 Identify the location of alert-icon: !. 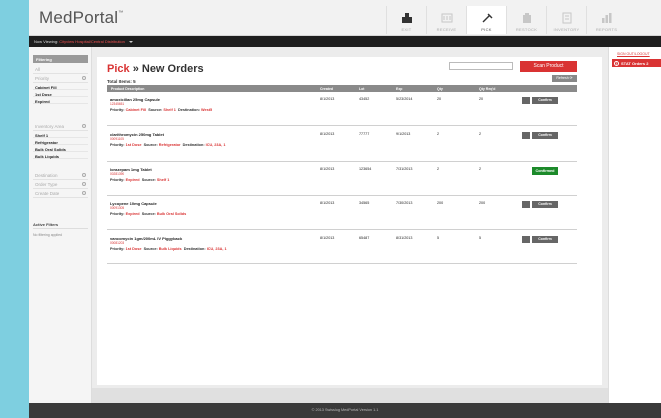
(616, 63).